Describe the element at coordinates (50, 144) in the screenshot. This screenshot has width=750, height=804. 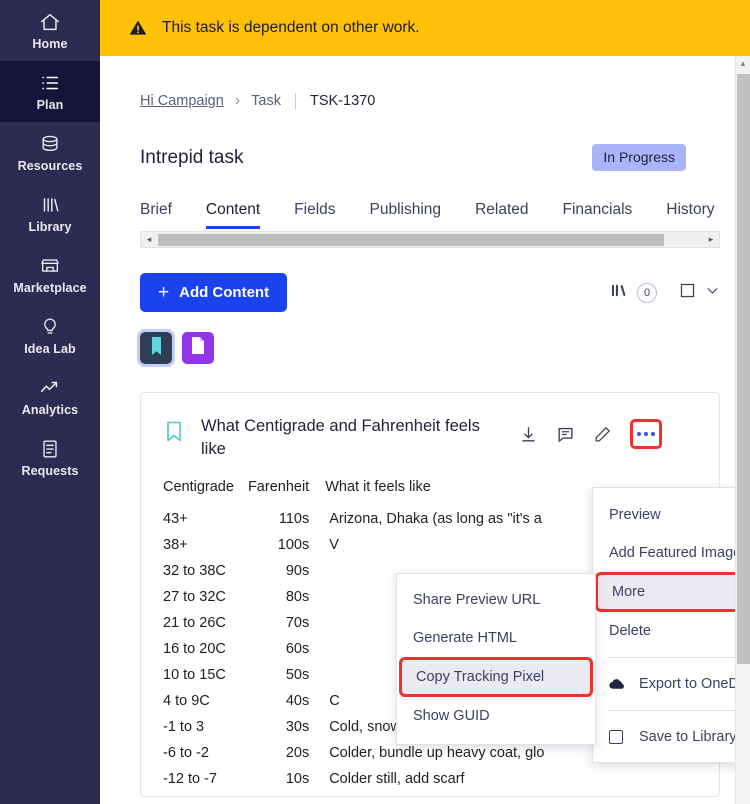
I see `database-icon` at that location.